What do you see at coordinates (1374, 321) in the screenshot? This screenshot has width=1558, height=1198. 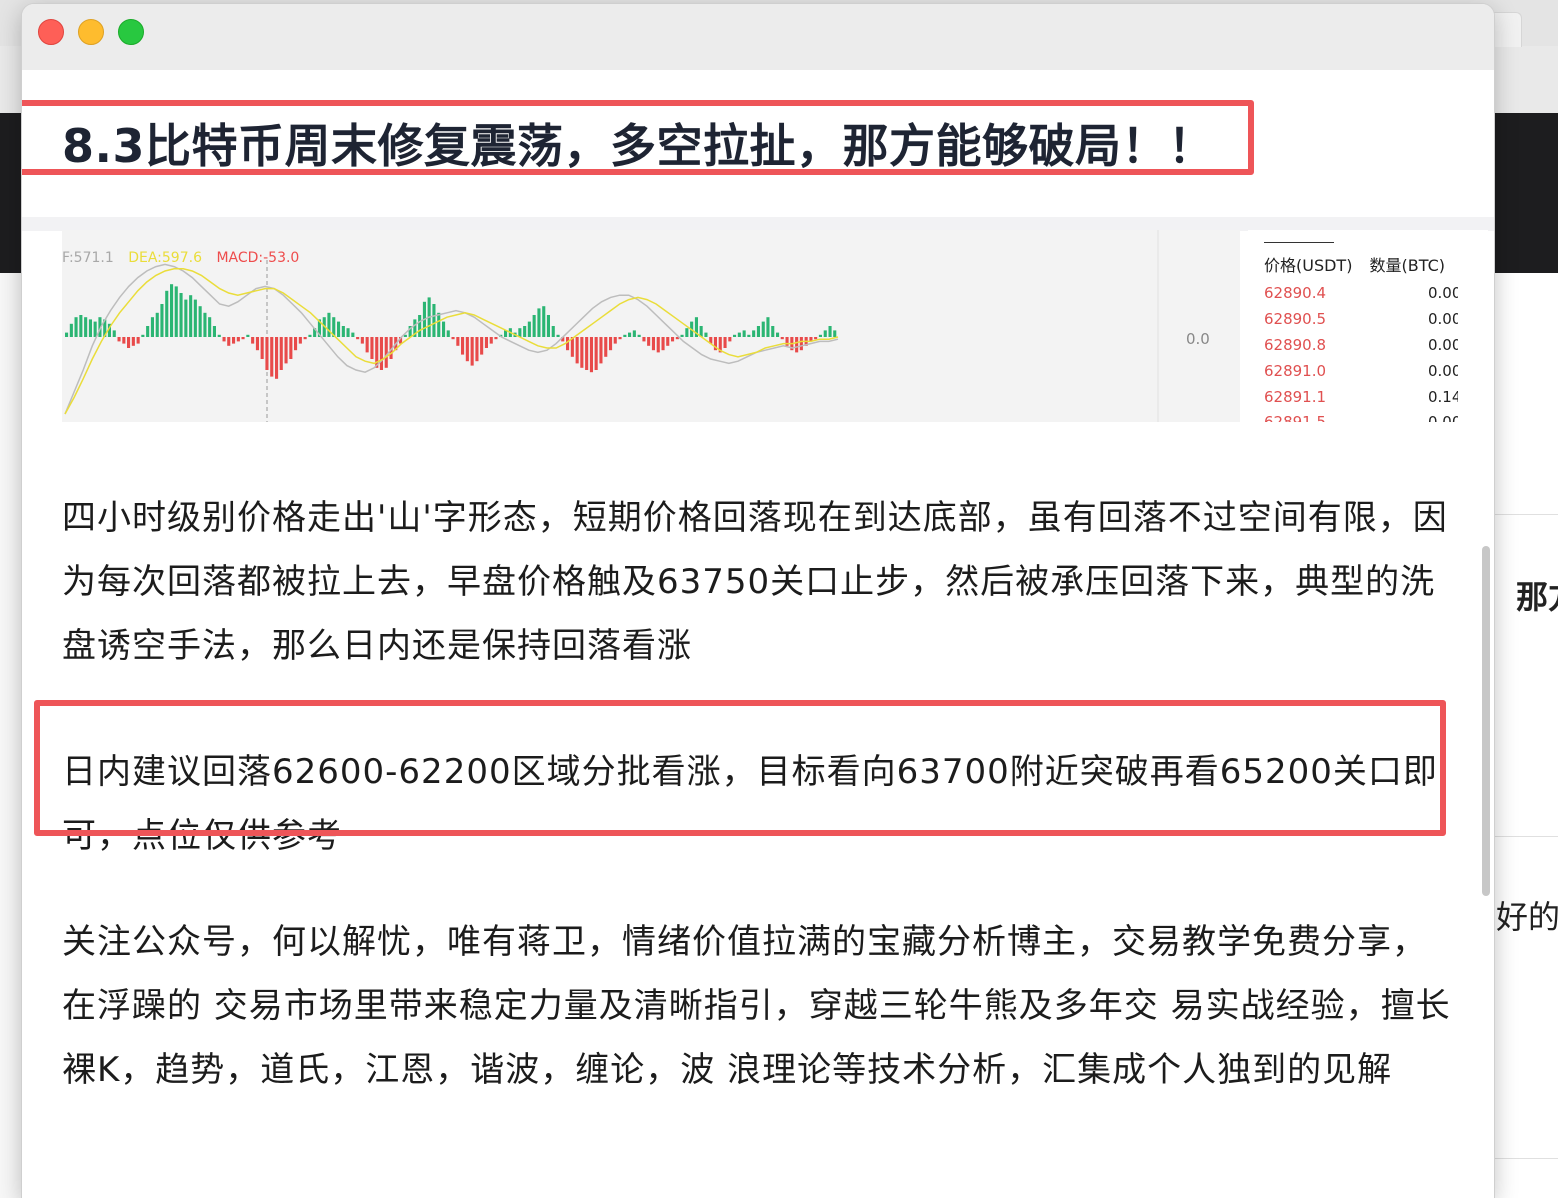 I see `orderbook-row: 62890.5 0.00` at bounding box center [1374, 321].